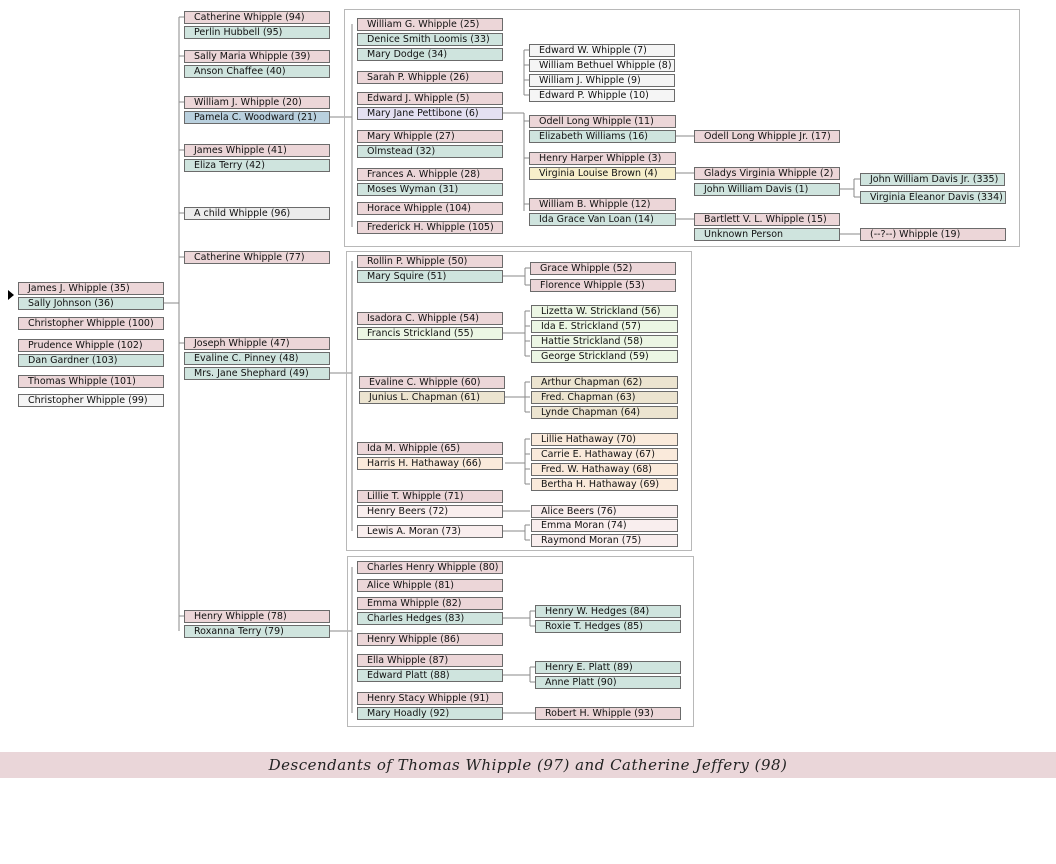  Describe the element at coordinates (430, 698) in the screenshot. I see `person-box: Henry Stacy Whipple (91)` at that location.